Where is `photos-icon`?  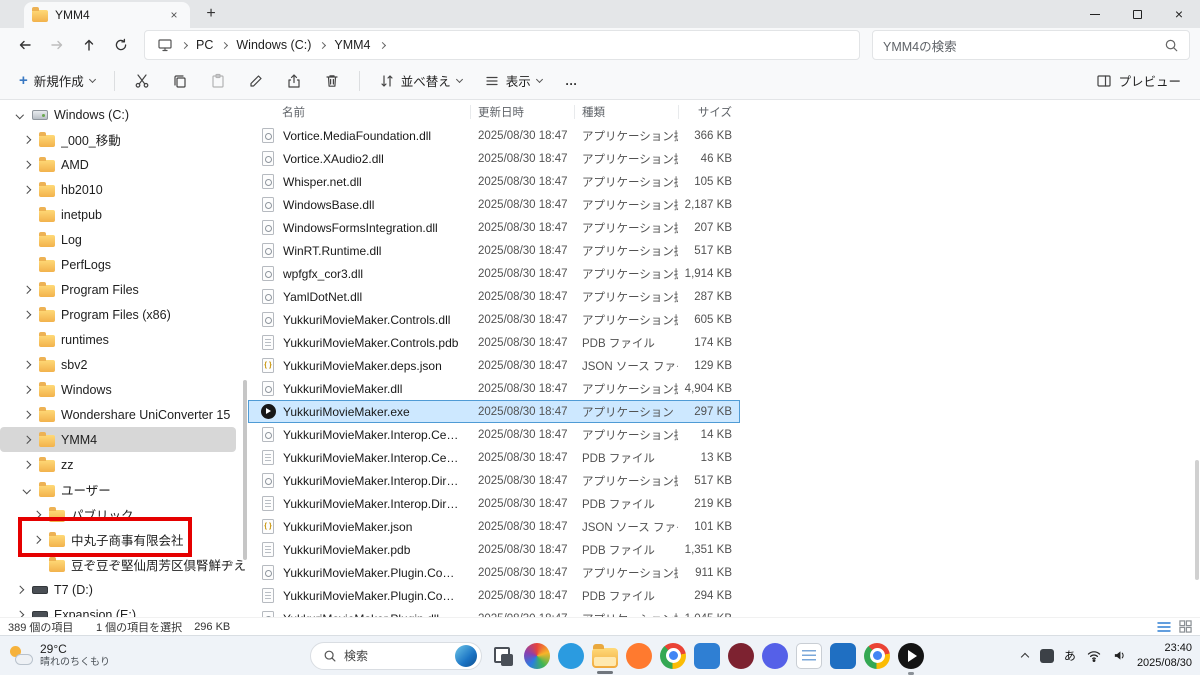 photos-icon is located at coordinates (537, 655).